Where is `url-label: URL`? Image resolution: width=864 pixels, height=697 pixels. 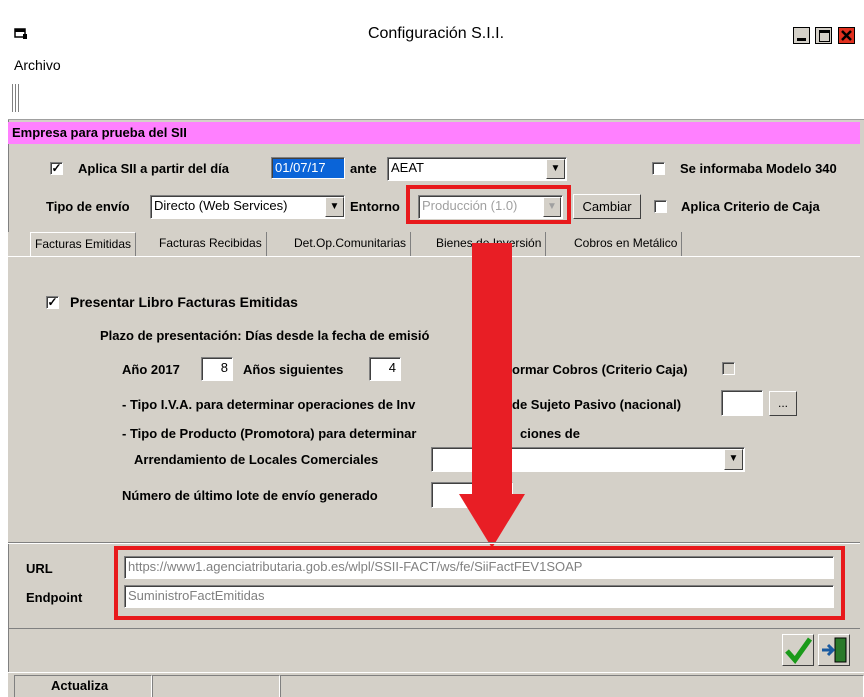
url-label: URL is located at coordinates (39, 568).